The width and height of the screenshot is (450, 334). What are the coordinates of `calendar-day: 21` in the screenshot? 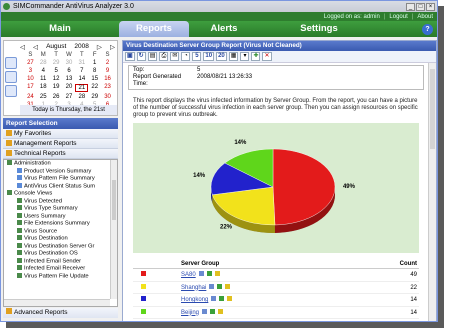 It's located at (82, 88).